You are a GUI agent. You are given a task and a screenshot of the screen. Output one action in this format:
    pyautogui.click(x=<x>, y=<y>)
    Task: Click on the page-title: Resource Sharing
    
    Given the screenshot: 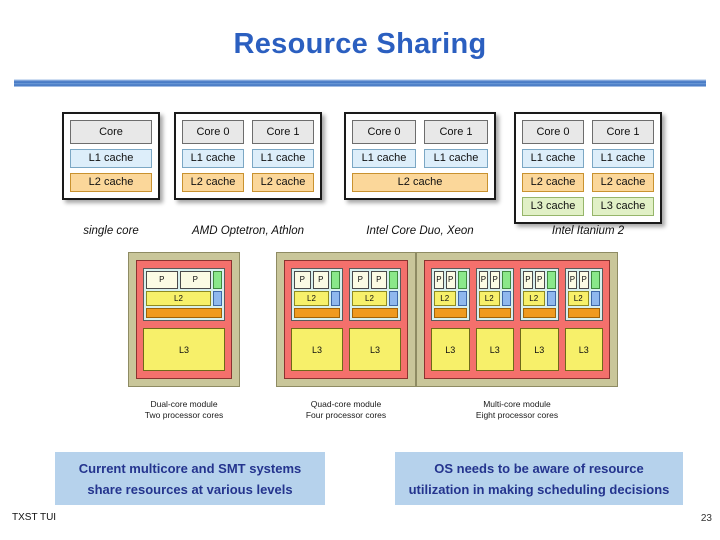 What is the action you would take?
    pyautogui.click(x=360, y=44)
    